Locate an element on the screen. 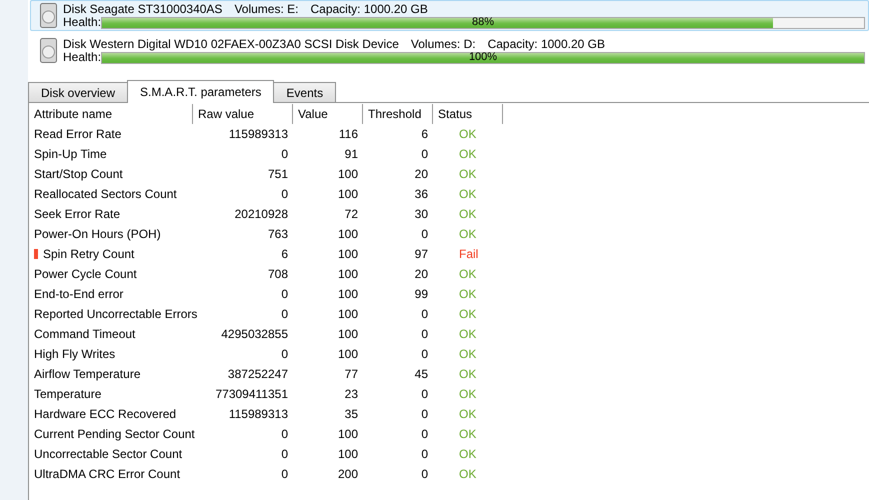 The image size is (869, 500). disk-item: Disk Western Digital WD10 02FAEX-00Z3A0 SCSI Disk Device Volumes: D: Capacity: 1000.20 GB Health: 100% is located at coordinates (449, 50).